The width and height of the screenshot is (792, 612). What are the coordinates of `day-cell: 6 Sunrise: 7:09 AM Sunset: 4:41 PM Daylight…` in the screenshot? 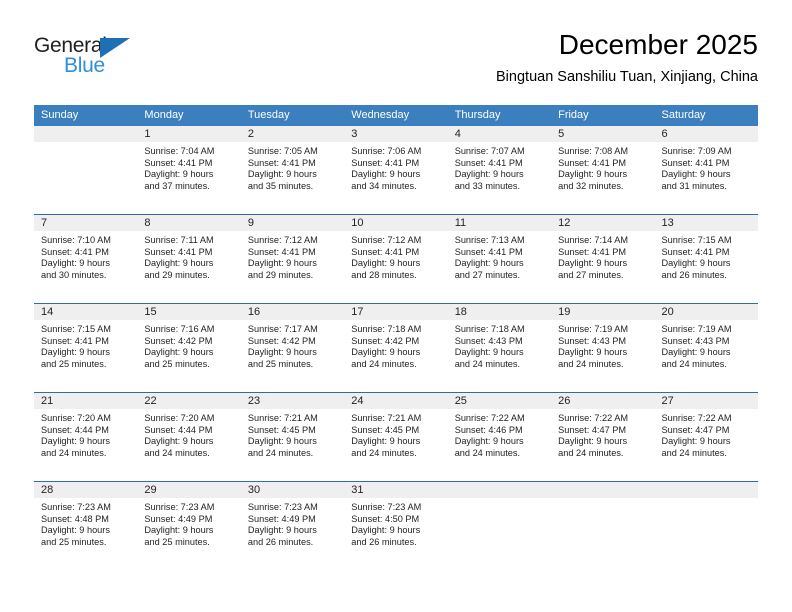 It's located at (706, 170).